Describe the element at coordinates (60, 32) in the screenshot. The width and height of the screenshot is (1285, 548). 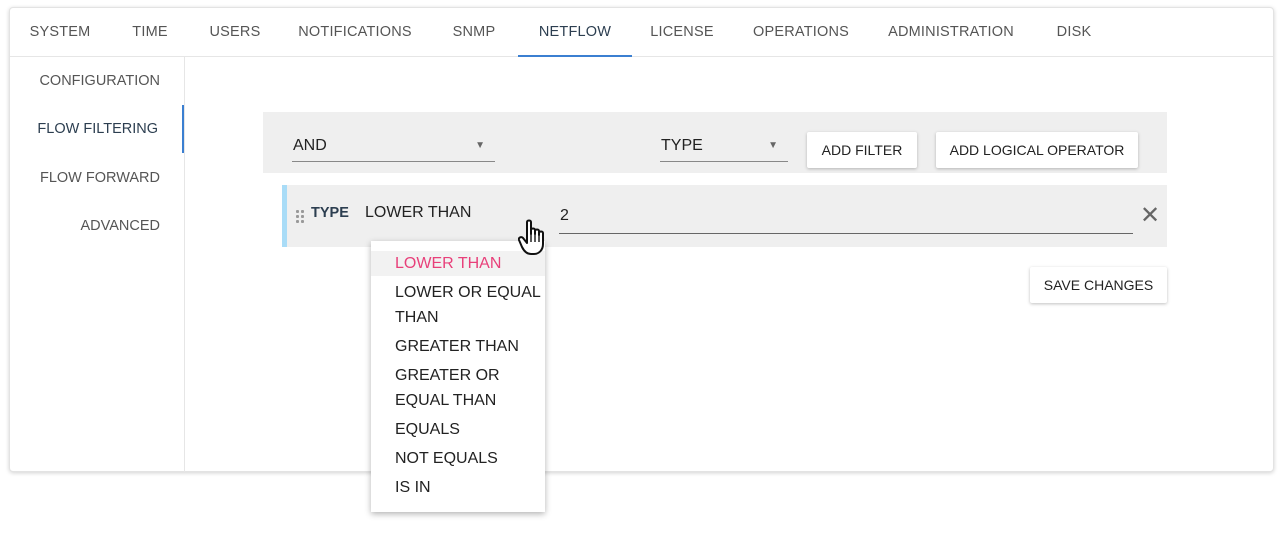
I see `tab-system: SYSTEM` at that location.